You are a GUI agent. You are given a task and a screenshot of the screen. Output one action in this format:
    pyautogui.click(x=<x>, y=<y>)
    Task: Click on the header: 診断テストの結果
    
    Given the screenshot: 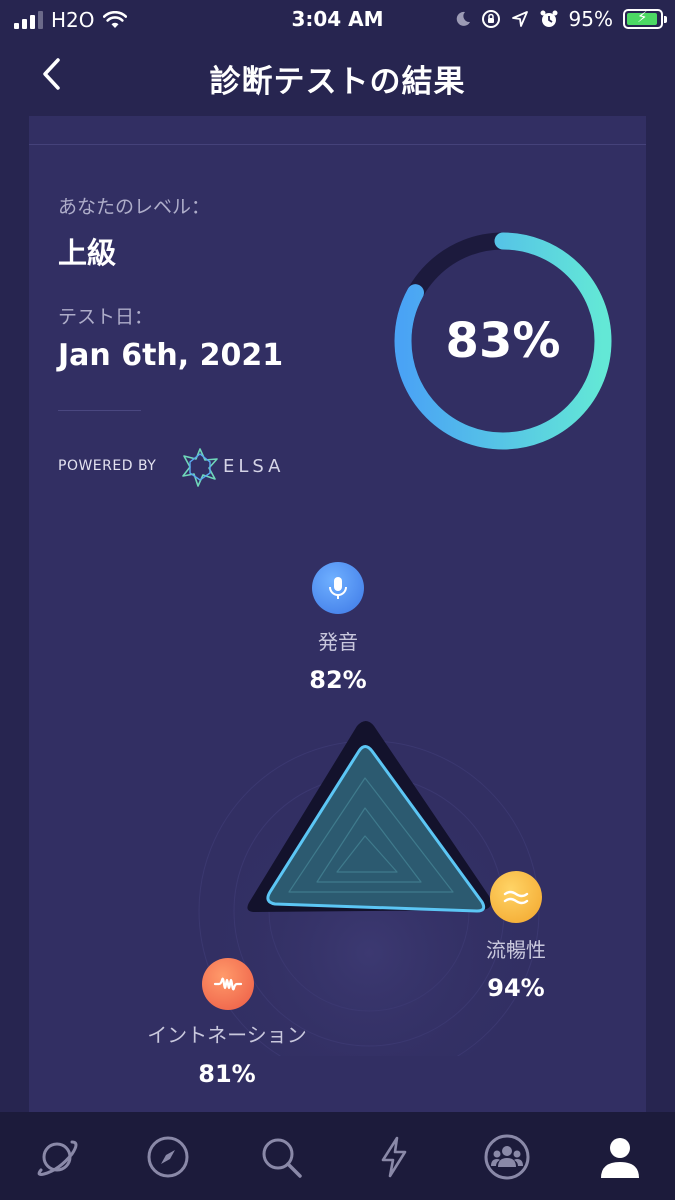 What is the action you would take?
    pyautogui.click(x=337, y=77)
    